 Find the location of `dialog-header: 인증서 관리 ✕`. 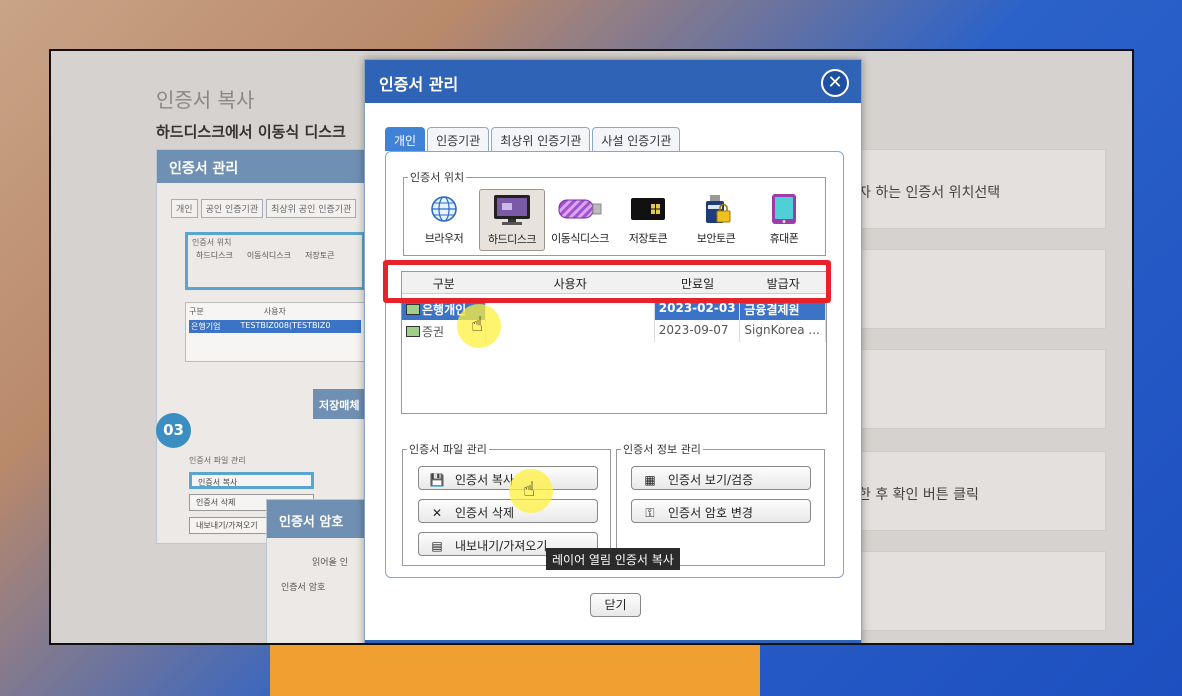

dialog-header: 인증서 관리 ✕ is located at coordinates (613, 81).